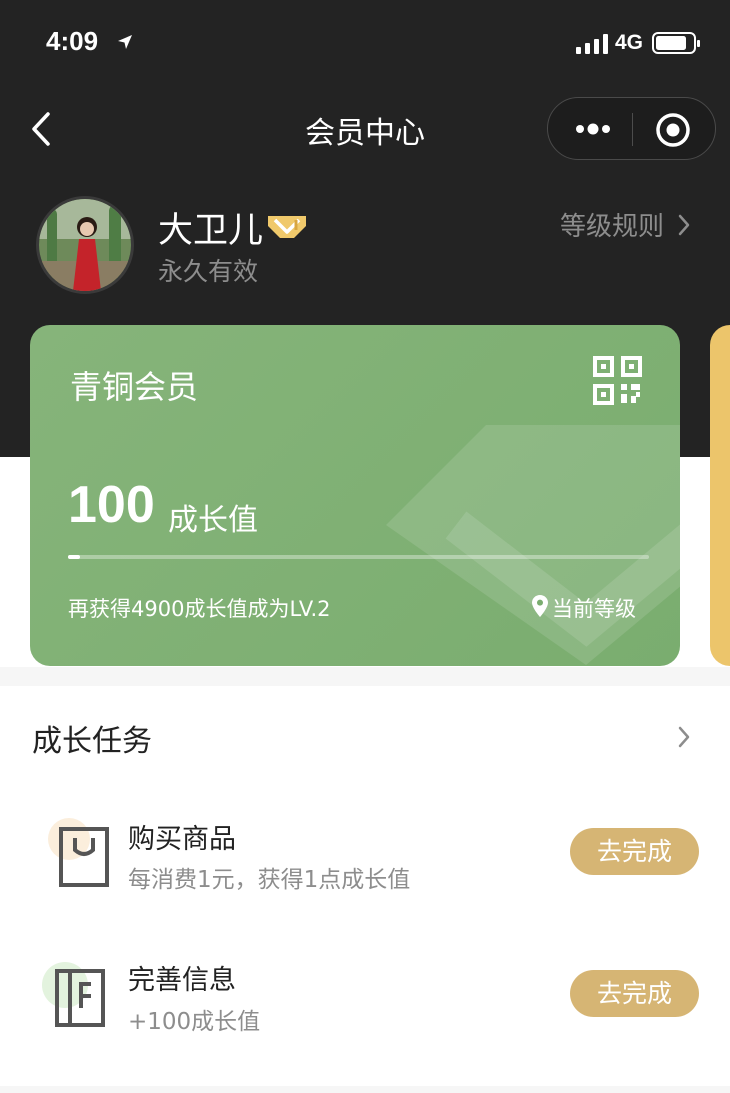  I want to click on level-rules-link: 等级规则, so click(612, 224).